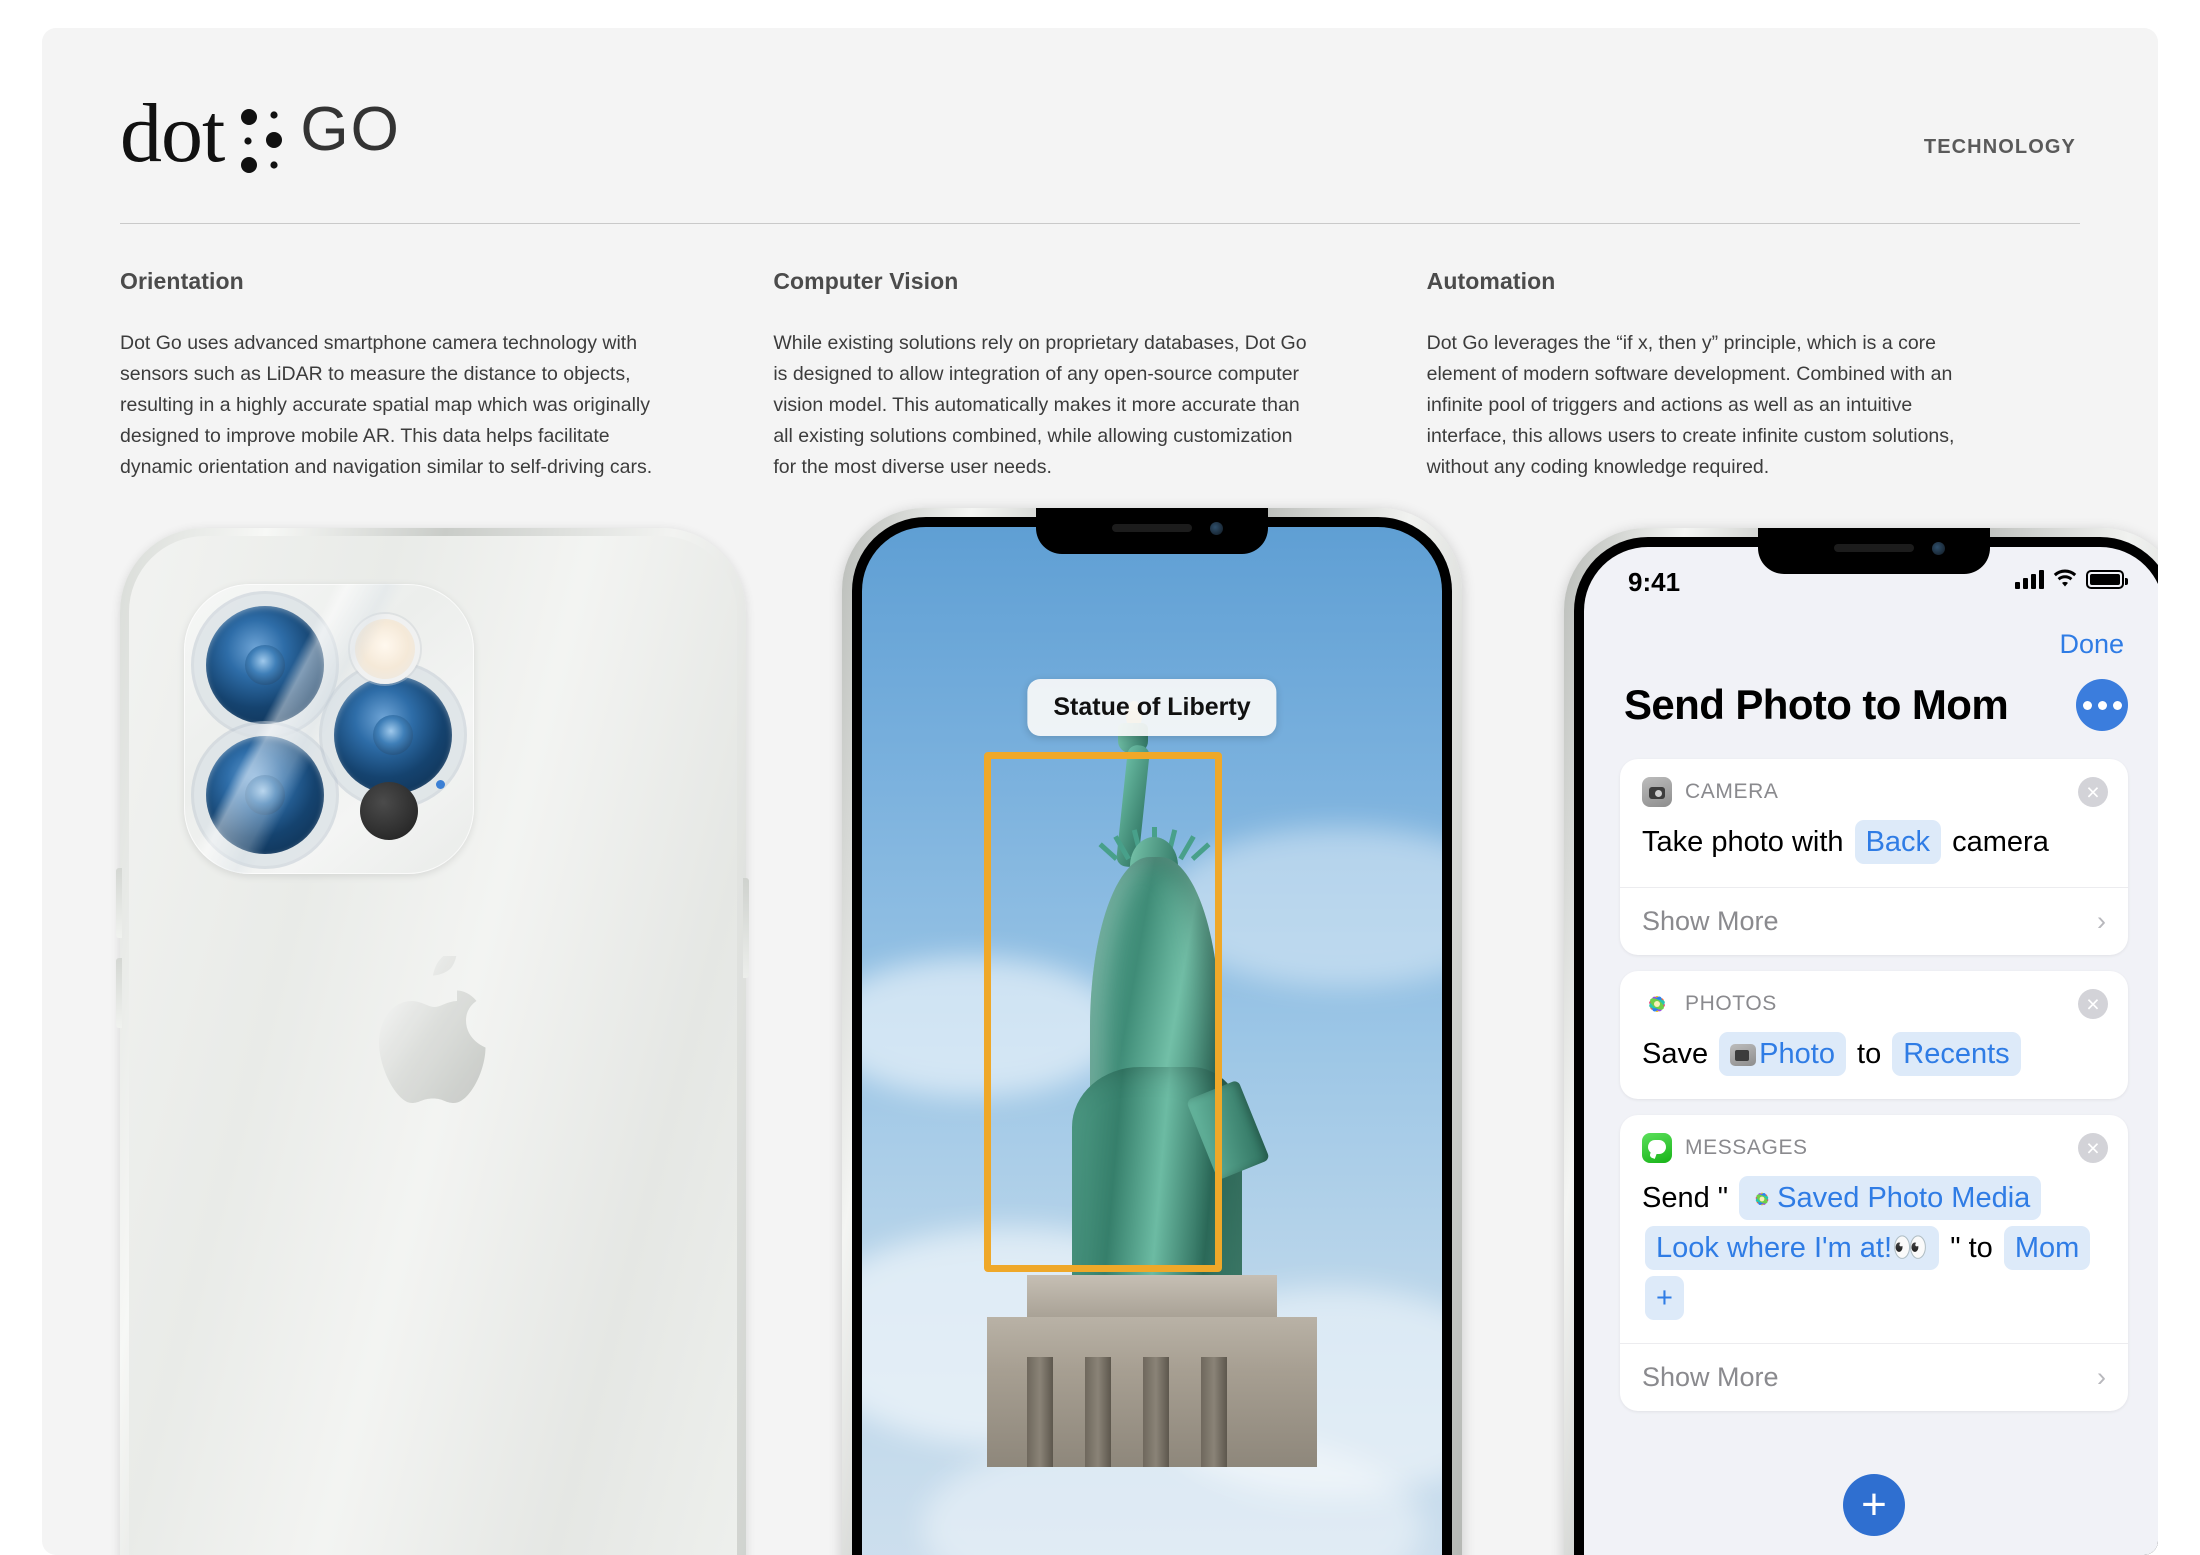  Describe the element at coordinates (1152, 707) in the screenshot. I see `recognition-label: Statue of Liberty` at that location.